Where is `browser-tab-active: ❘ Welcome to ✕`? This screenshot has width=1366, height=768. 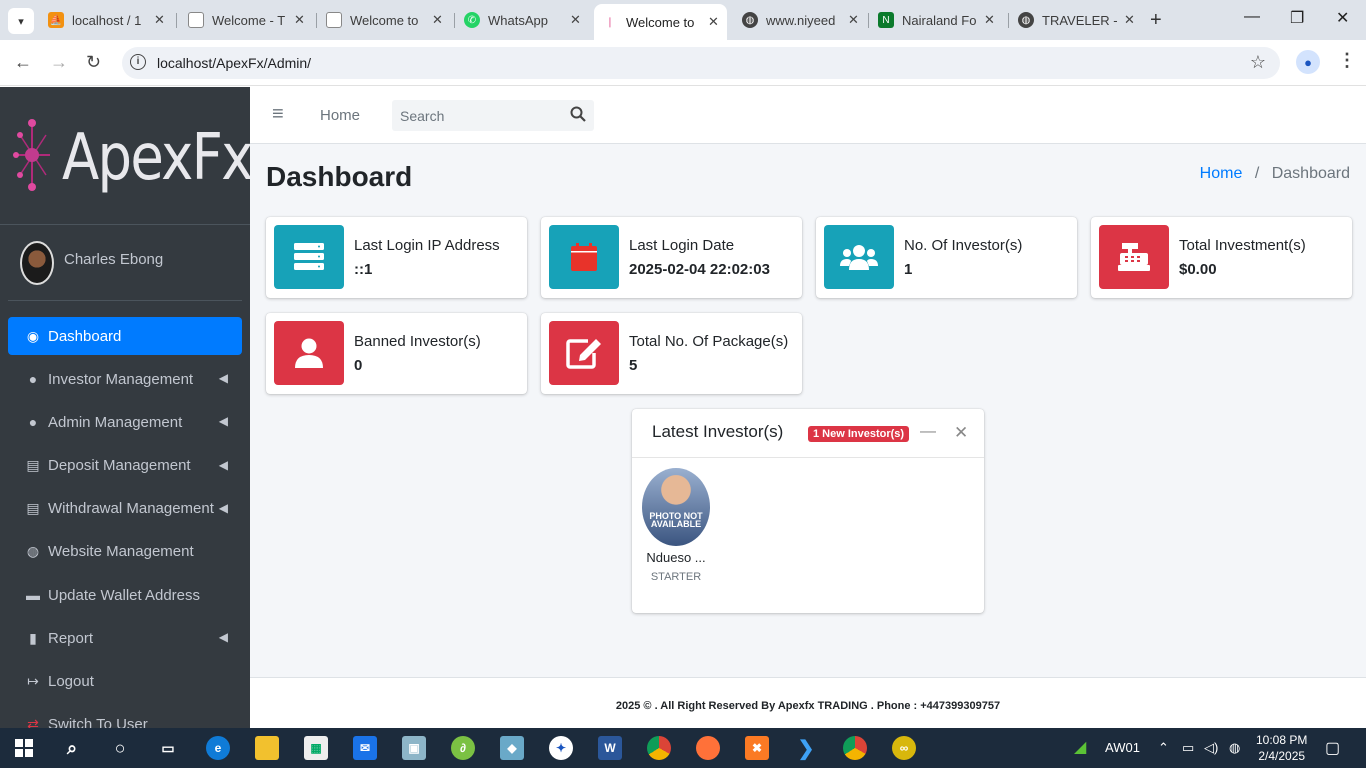
browser-tab-active: ❘ Welcome to ✕ is located at coordinates (660, 22).